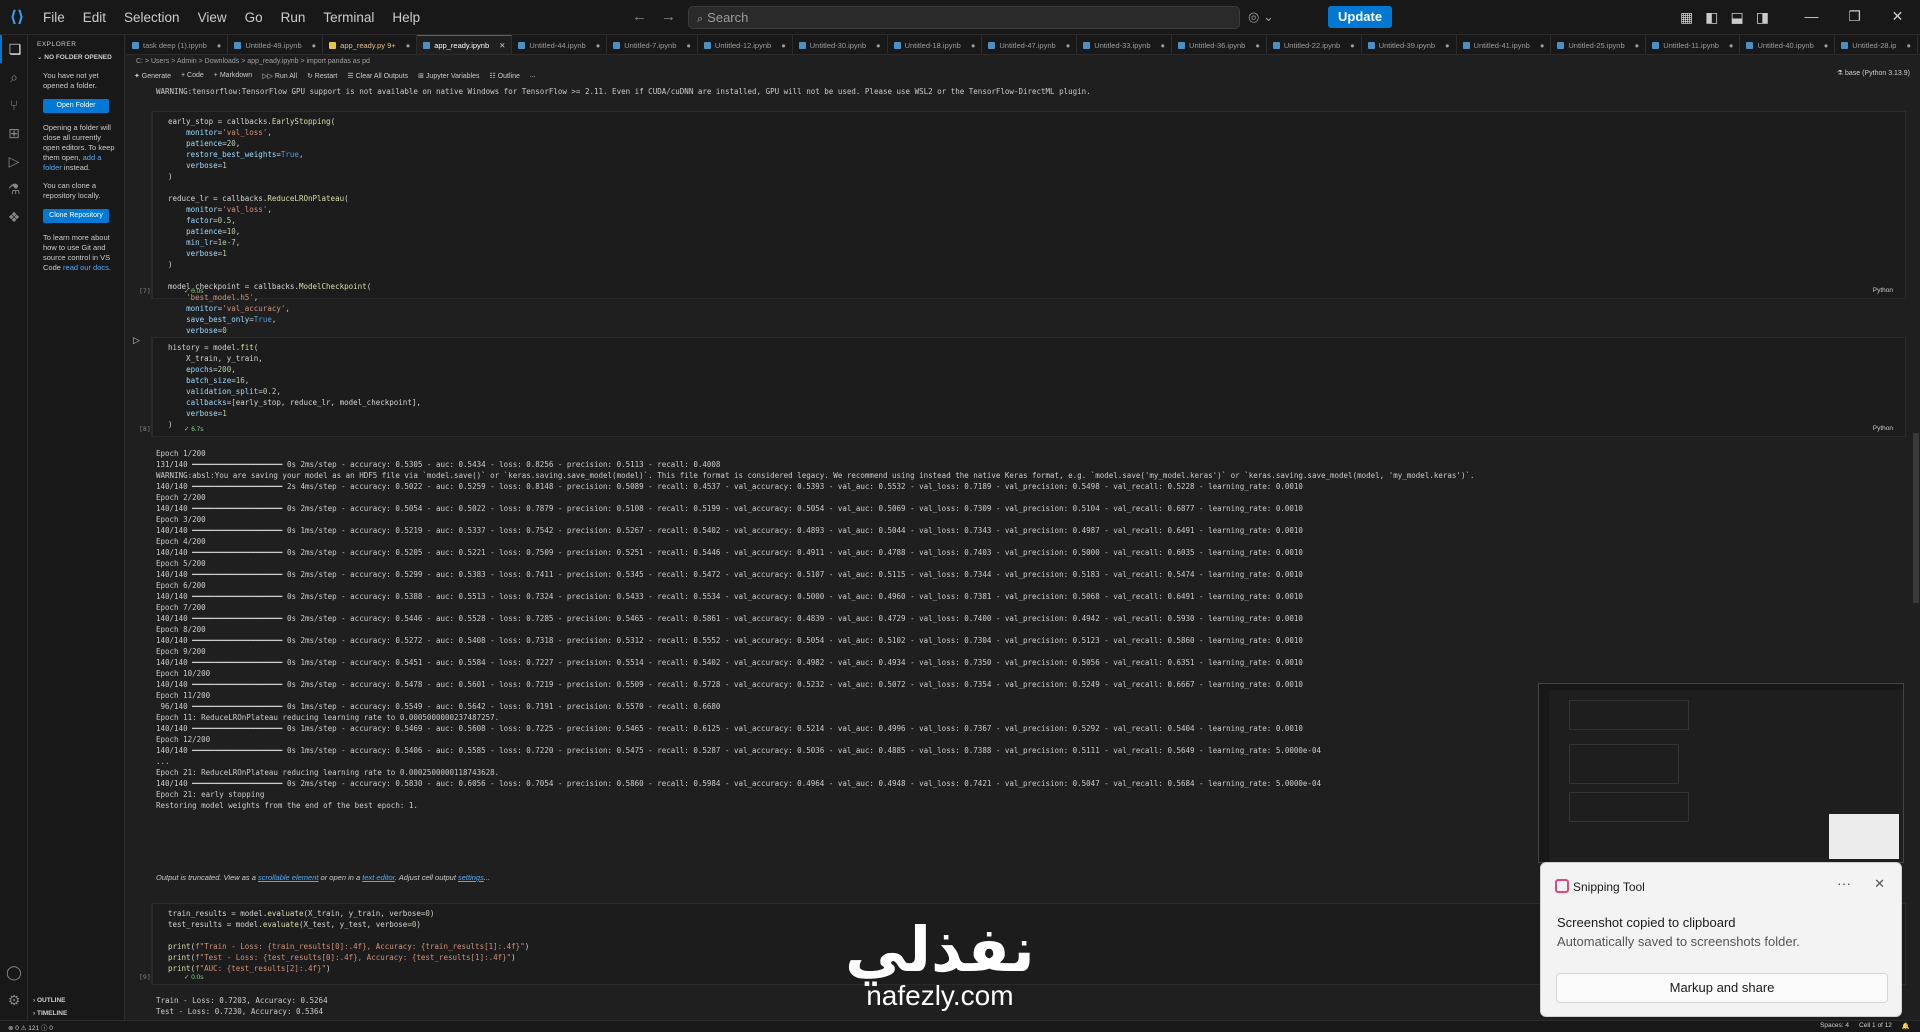  I want to click on tab-untitled-12-ipynb: Untitled-12.ipynb ●, so click(745, 44).